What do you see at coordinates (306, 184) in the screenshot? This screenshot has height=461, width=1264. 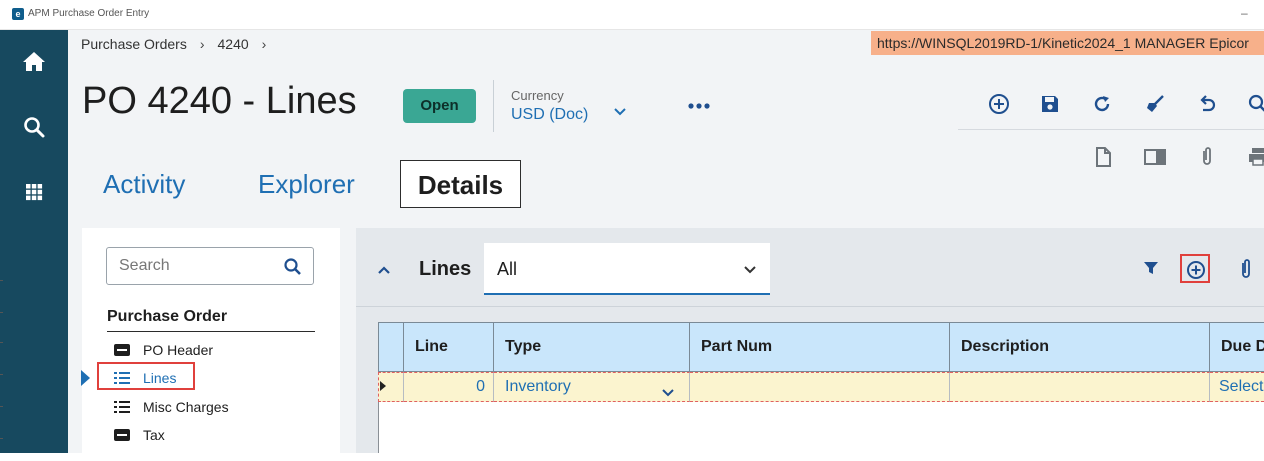 I see `tab-explorer: Explorer` at bounding box center [306, 184].